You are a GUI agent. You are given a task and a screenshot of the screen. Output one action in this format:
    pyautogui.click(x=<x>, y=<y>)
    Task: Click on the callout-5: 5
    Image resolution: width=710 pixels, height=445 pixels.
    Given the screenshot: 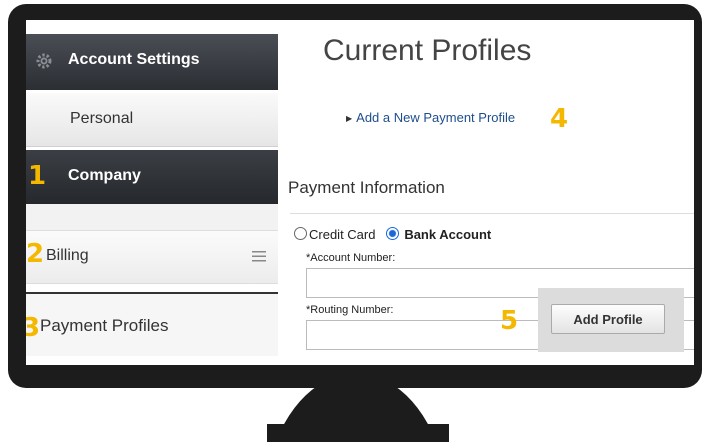 What is the action you would take?
    pyautogui.click(x=509, y=321)
    